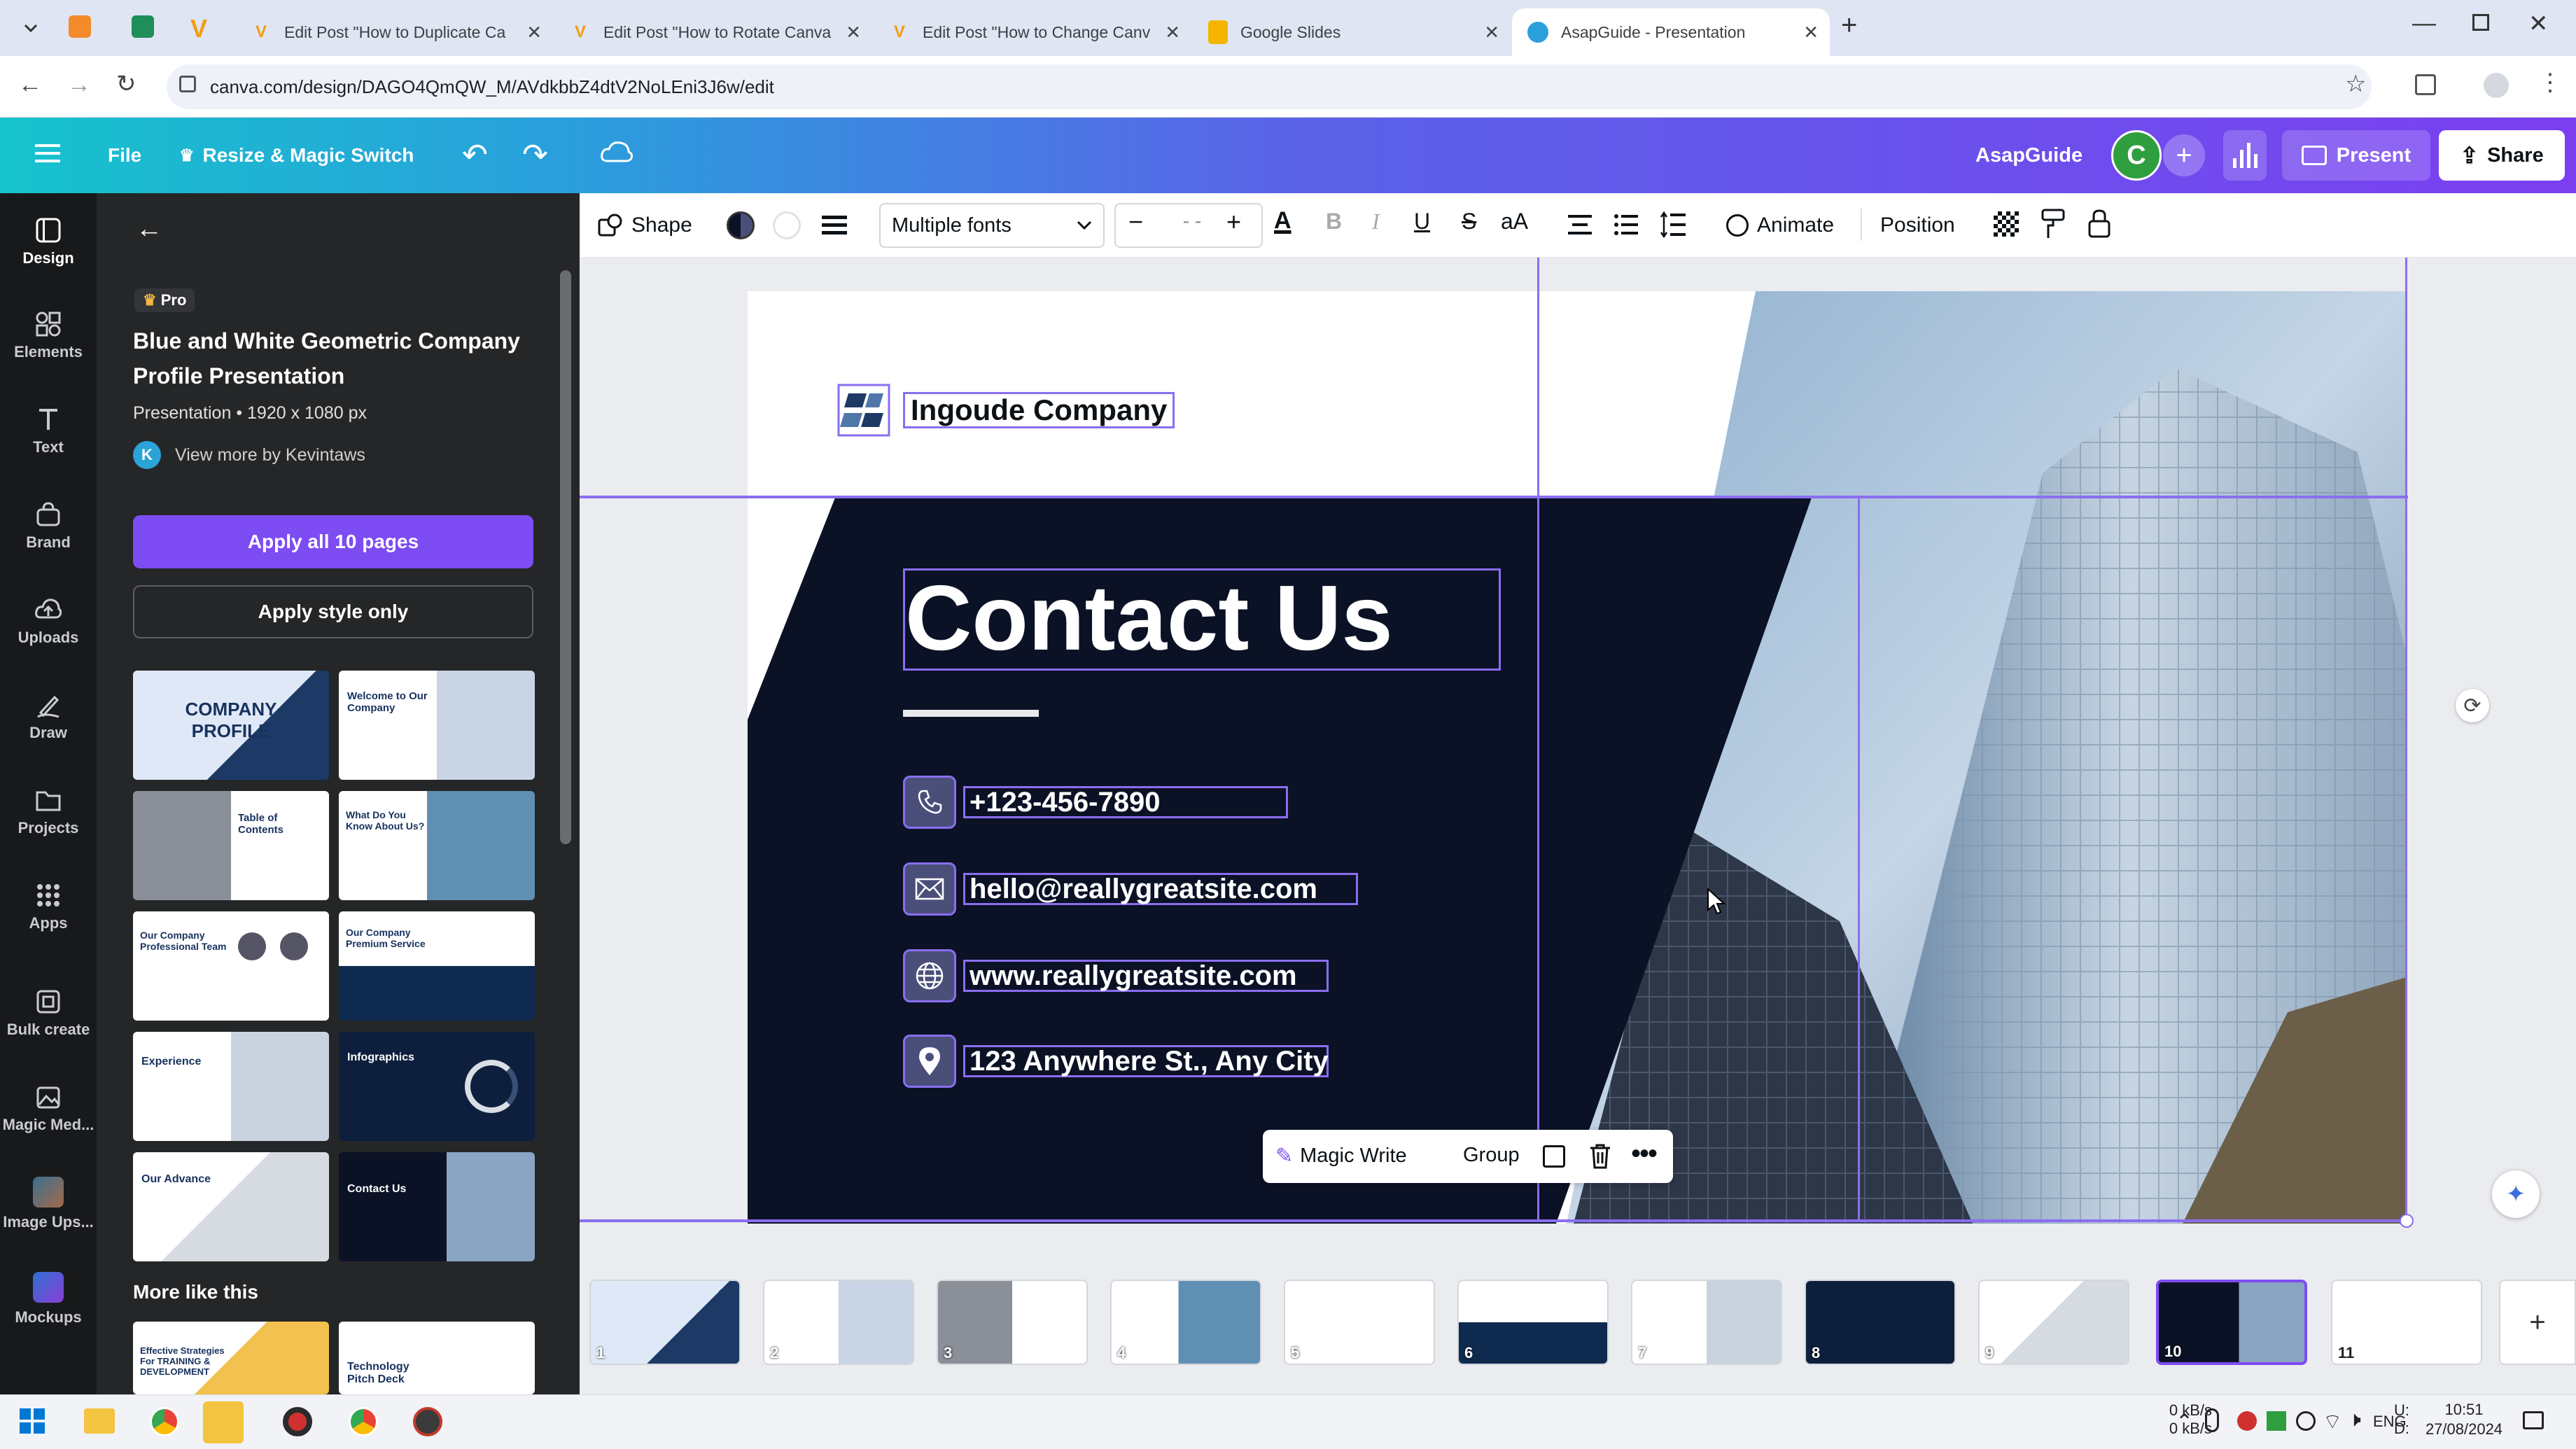 This screenshot has width=2576, height=1449. Describe the element at coordinates (787, 225) in the screenshot. I see `border-color-swatch` at that location.